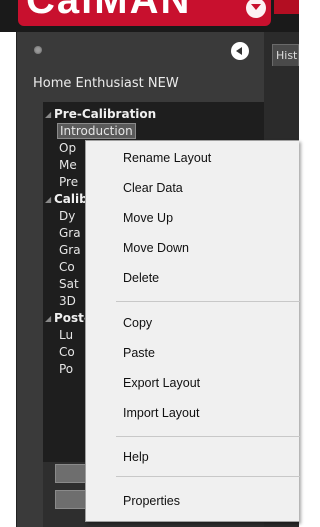  Describe the element at coordinates (67, 318) in the screenshot. I see `tree-group-post-calibration: ◢ Post-` at that location.